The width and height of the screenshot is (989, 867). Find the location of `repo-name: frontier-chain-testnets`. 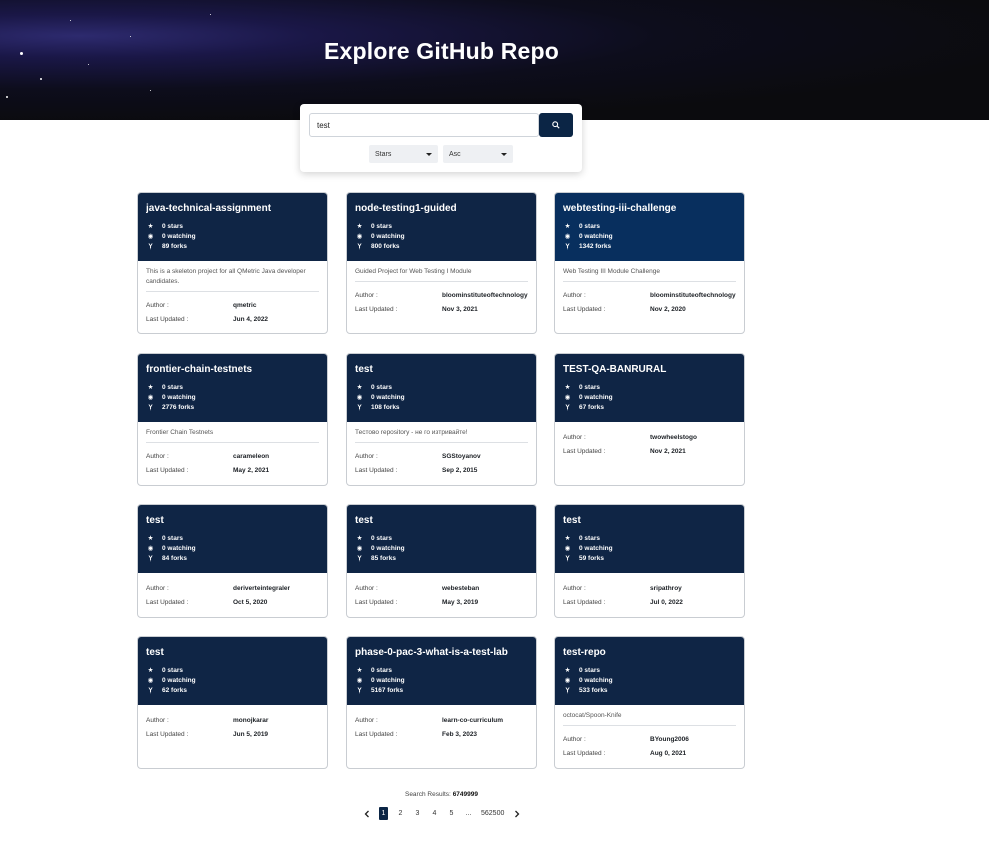

repo-name: frontier-chain-testnets is located at coordinates (232, 373).